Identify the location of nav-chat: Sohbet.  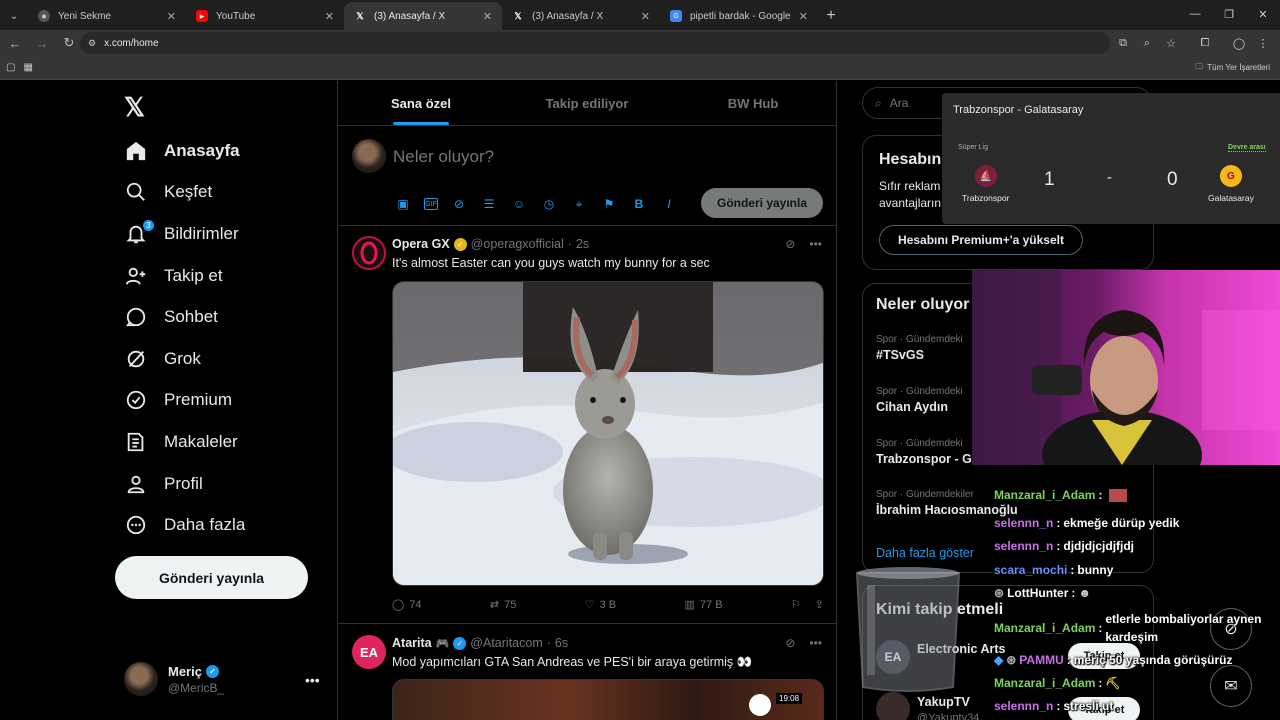
(178, 317).